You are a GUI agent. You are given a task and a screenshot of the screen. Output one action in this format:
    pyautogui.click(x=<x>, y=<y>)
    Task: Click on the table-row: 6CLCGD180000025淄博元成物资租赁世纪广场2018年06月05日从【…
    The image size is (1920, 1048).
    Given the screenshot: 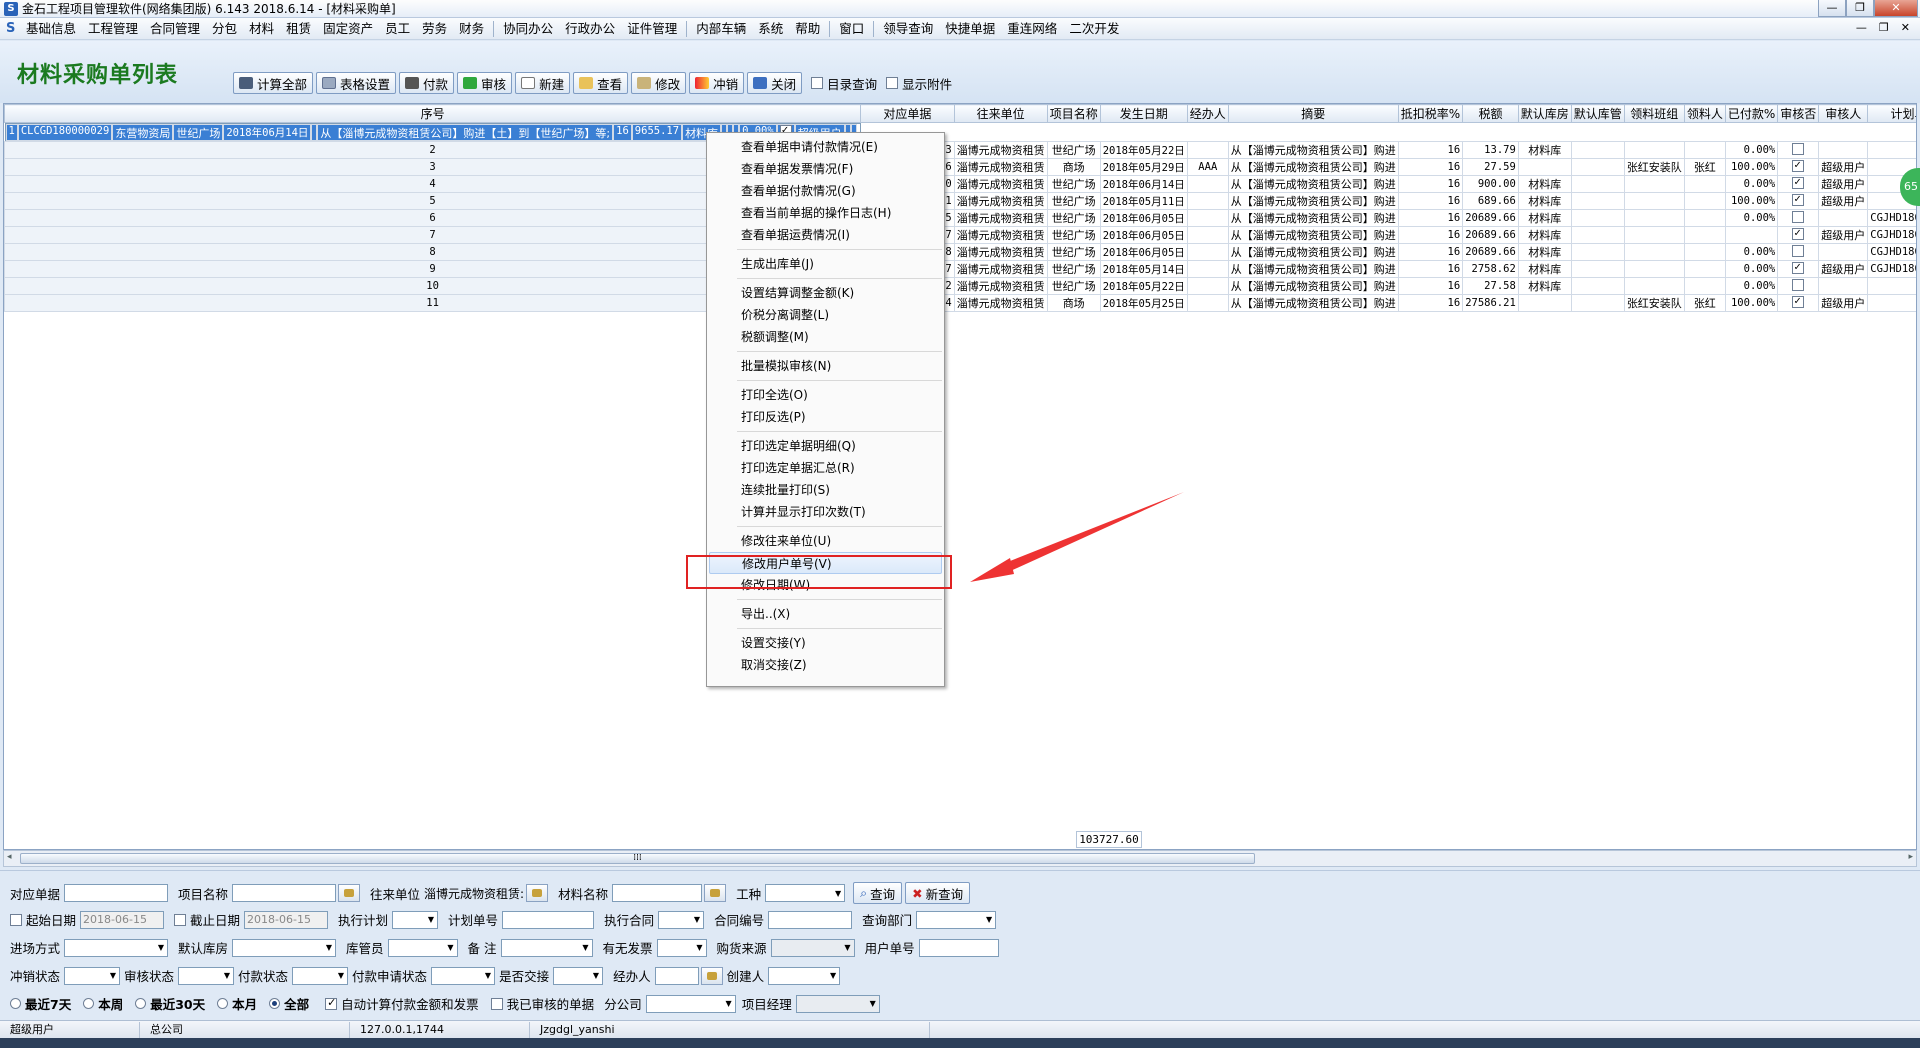 What is the action you would take?
    pyautogui.click(x=960, y=218)
    